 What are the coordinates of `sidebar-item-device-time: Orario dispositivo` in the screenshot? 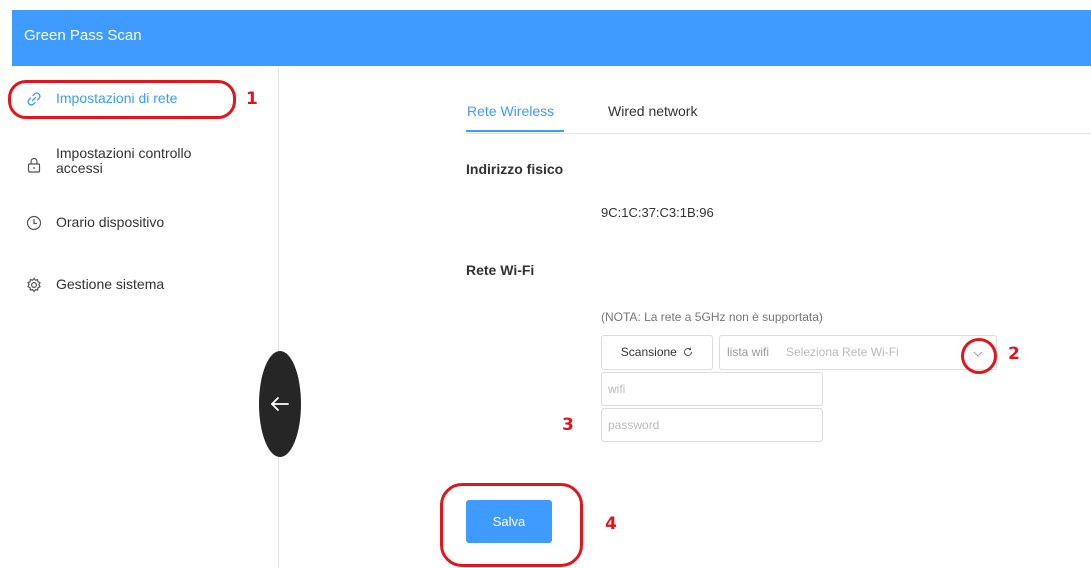 It's located at (145, 223).